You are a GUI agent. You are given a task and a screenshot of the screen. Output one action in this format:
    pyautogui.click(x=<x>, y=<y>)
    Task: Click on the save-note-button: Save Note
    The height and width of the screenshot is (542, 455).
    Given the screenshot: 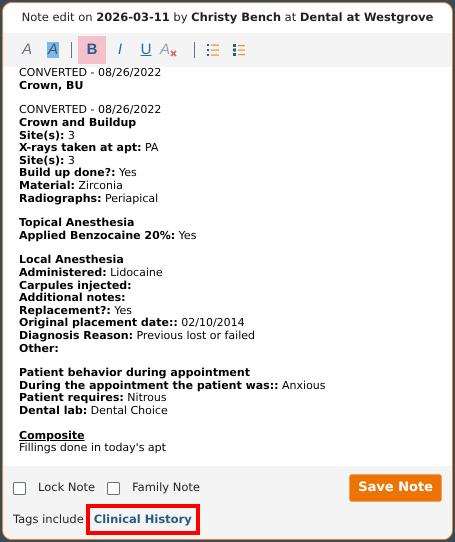 What is the action you would take?
    pyautogui.click(x=395, y=488)
    